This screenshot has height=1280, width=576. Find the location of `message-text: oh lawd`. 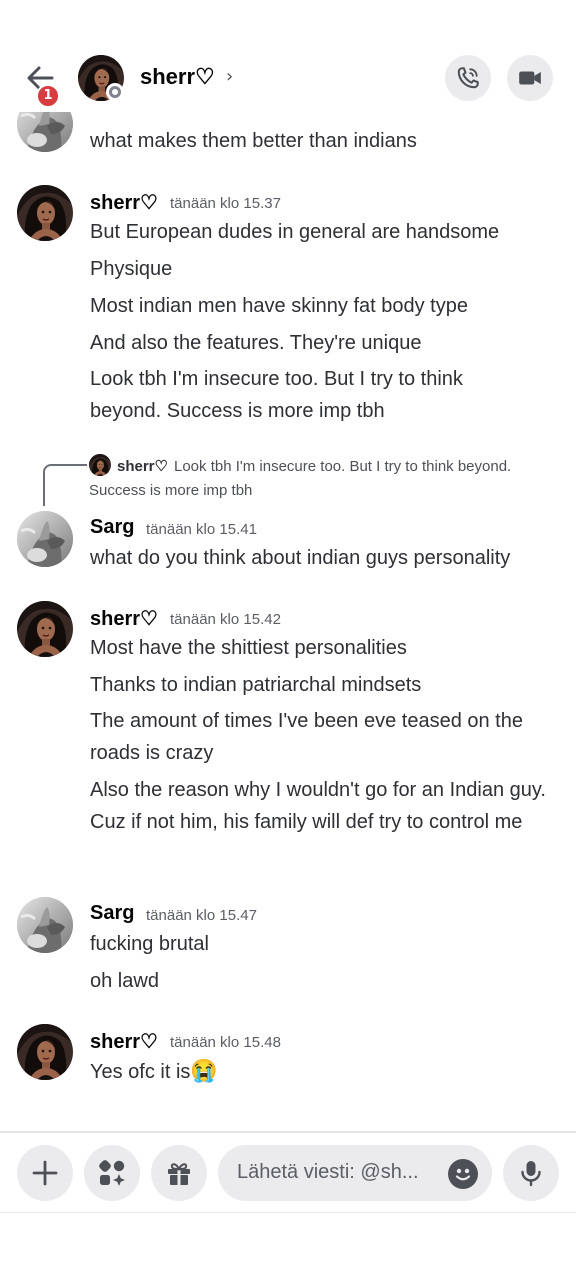

message-text: oh lawd is located at coordinates (124, 981).